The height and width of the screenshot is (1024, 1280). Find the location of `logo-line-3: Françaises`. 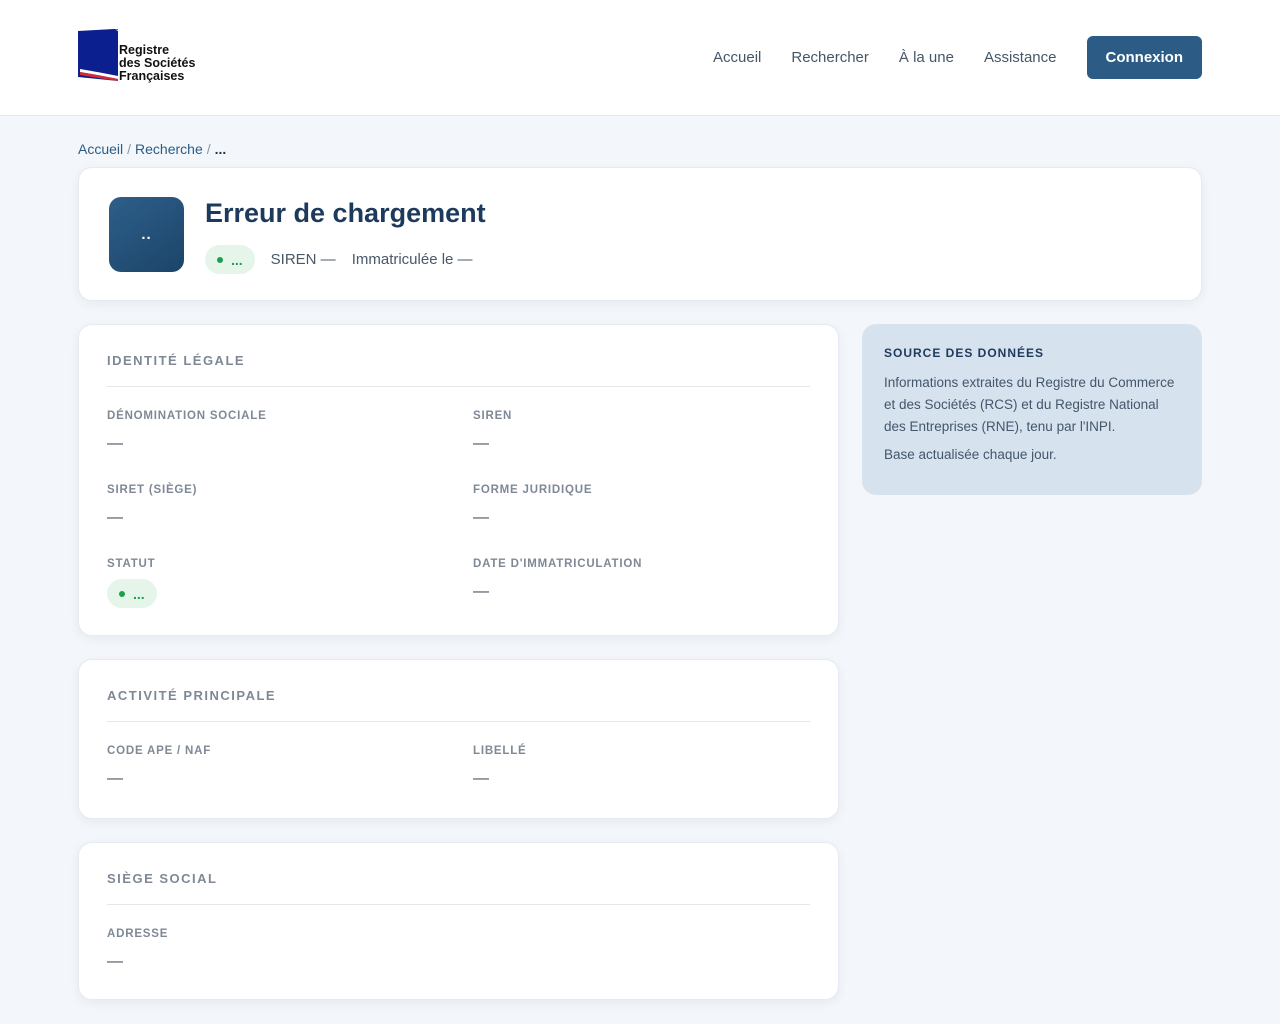

logo-line-3: Françaises is located at coordinates (152, 76).